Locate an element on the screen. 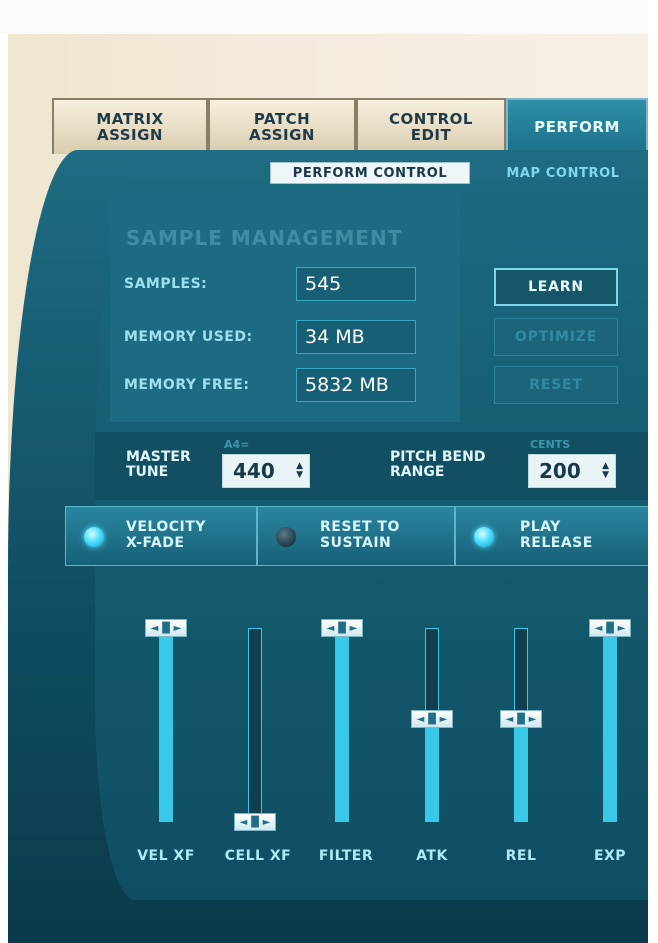 The width and height of the screenshot is (658, 943). tab-control-edit: CONTROL EDIT is located at coordinates (431, 126).